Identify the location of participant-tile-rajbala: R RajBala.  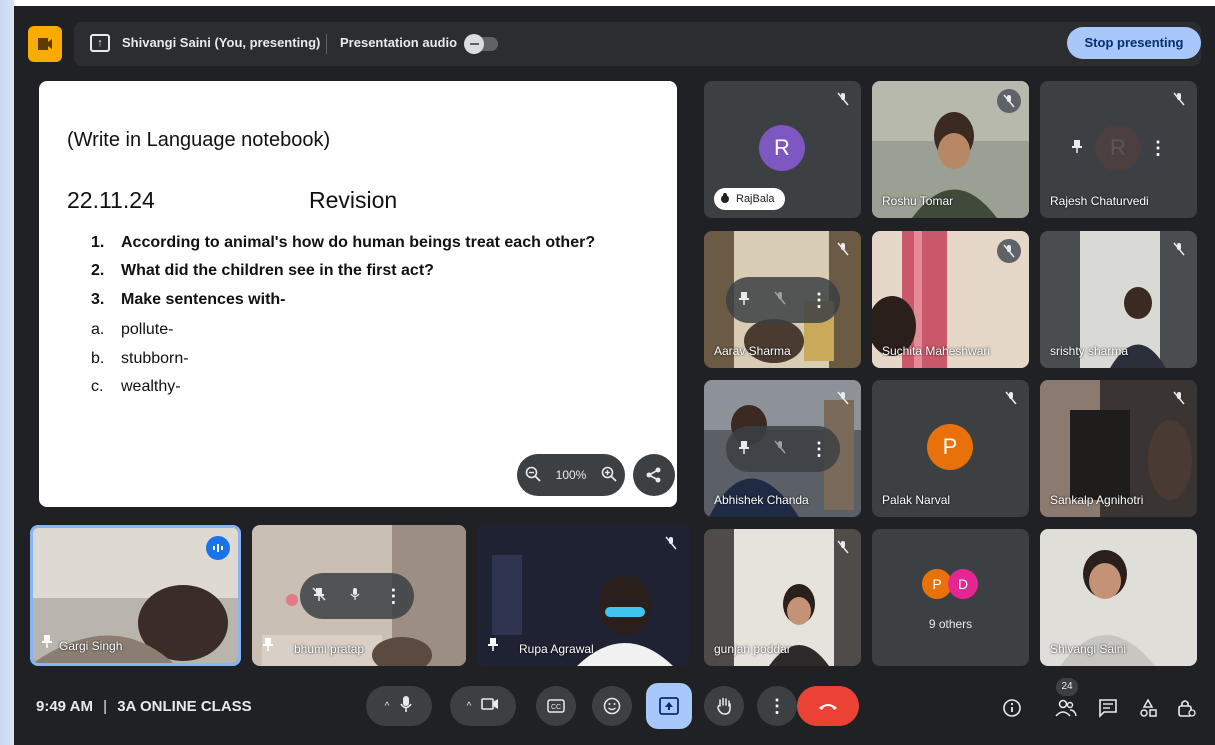
(782, 149).